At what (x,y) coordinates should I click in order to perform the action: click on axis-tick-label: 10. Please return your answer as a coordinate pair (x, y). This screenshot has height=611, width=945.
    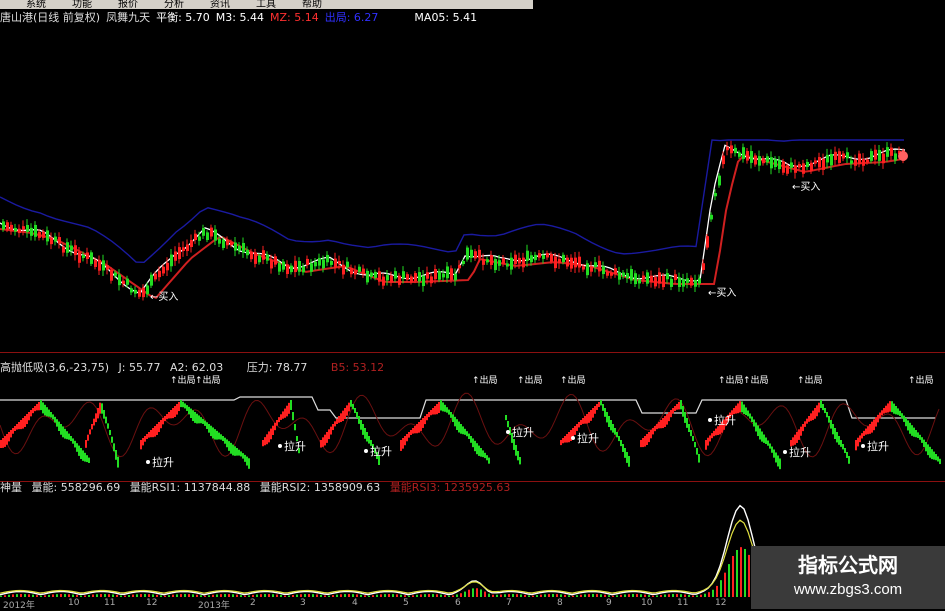
    Looking at the image, I should click on (647, 603).